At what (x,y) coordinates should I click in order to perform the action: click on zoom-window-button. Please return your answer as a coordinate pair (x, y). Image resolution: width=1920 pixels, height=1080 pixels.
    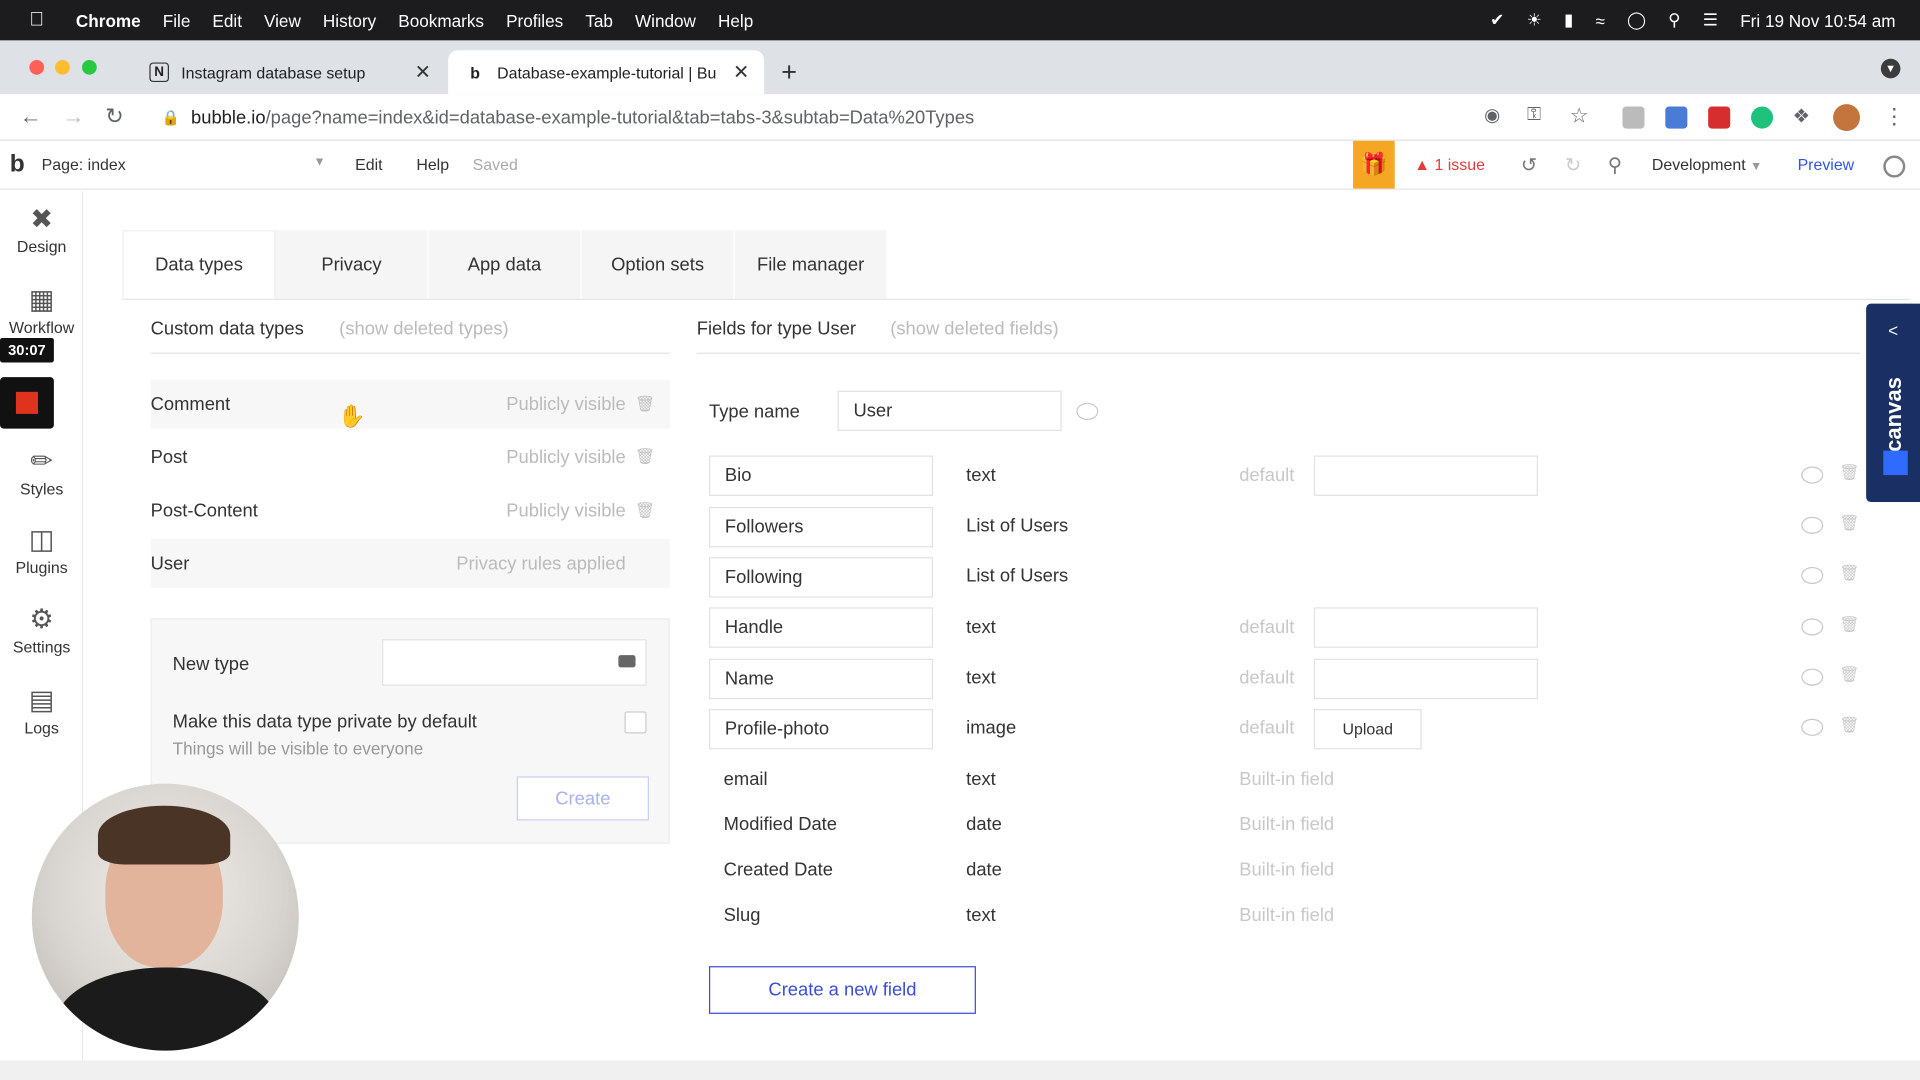
    Looking at the image, I should click on (89, 67).